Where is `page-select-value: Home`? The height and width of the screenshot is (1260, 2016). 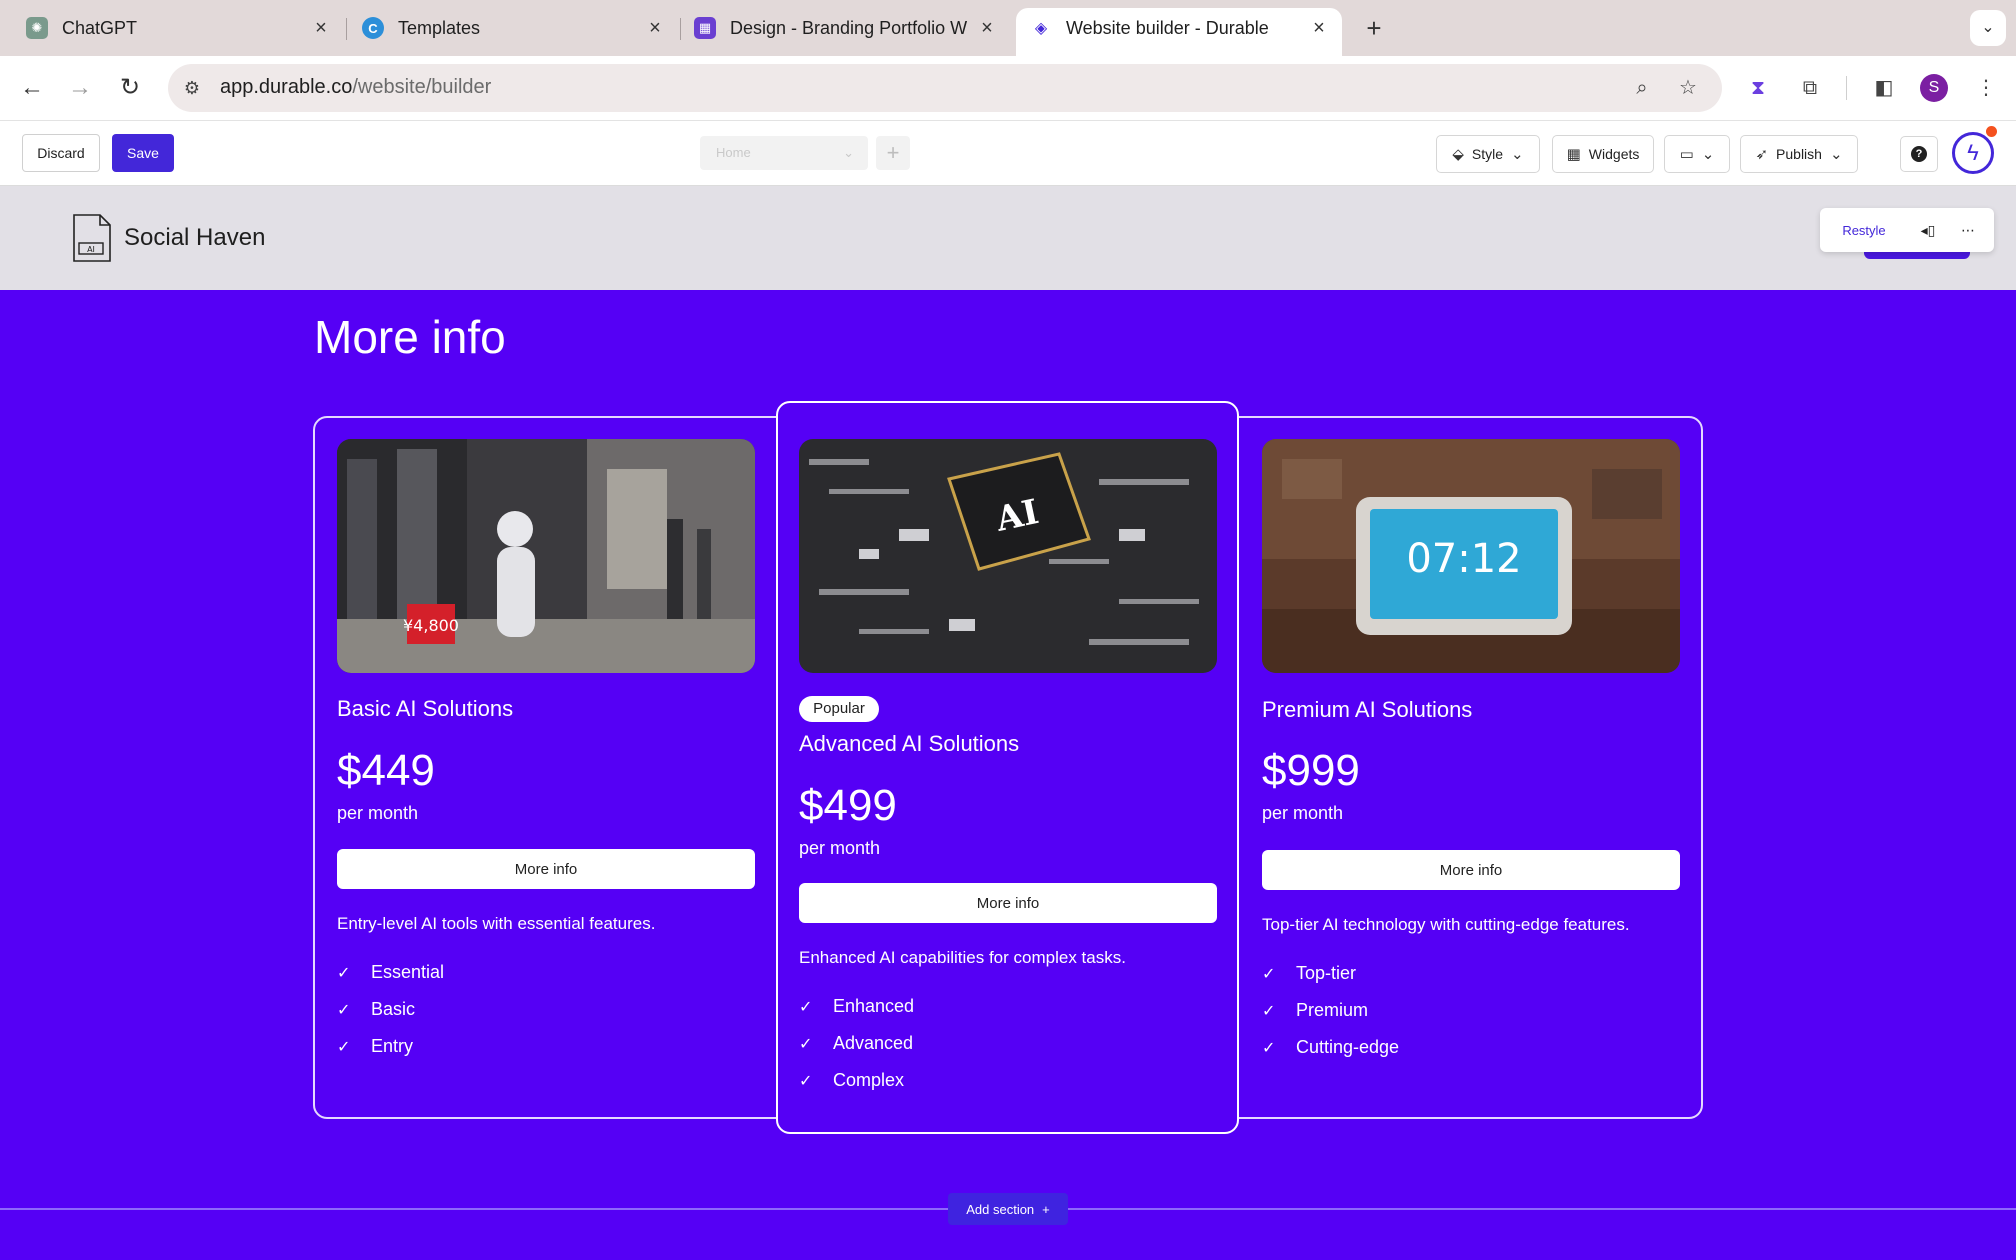 page-select-value: Home is located at coordinates (733, 152).